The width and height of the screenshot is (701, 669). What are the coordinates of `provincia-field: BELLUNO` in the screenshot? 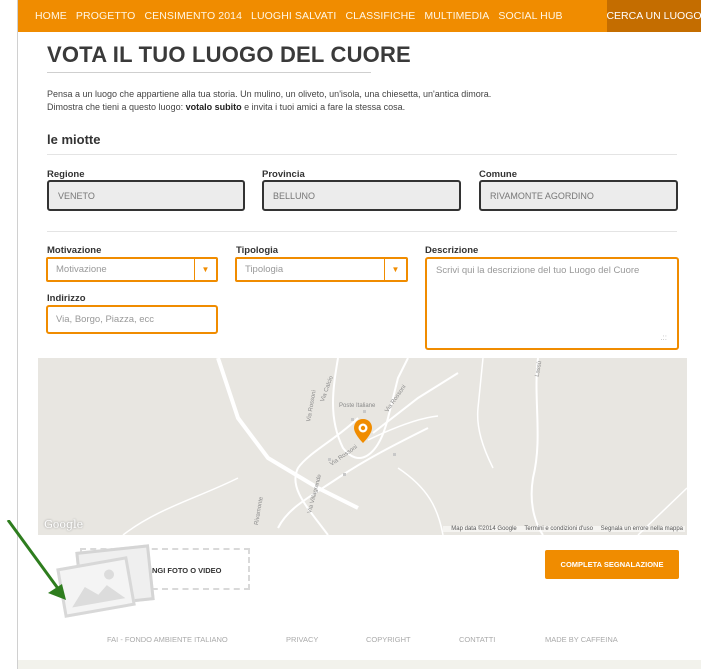 It's located at (361, 195).